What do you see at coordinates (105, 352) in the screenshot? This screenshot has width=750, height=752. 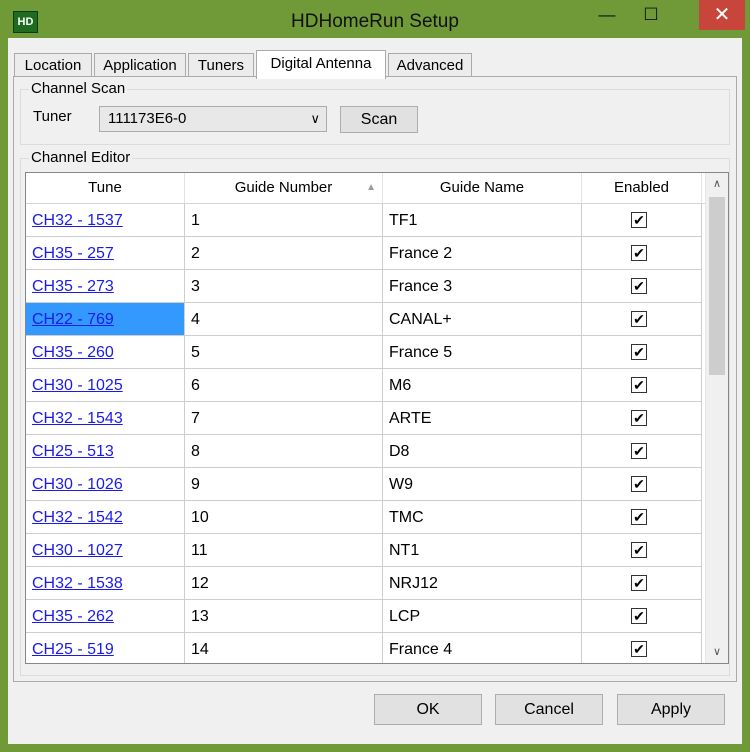 I see `tune-link: CH35 - 260` at bounding box center [105, 352].